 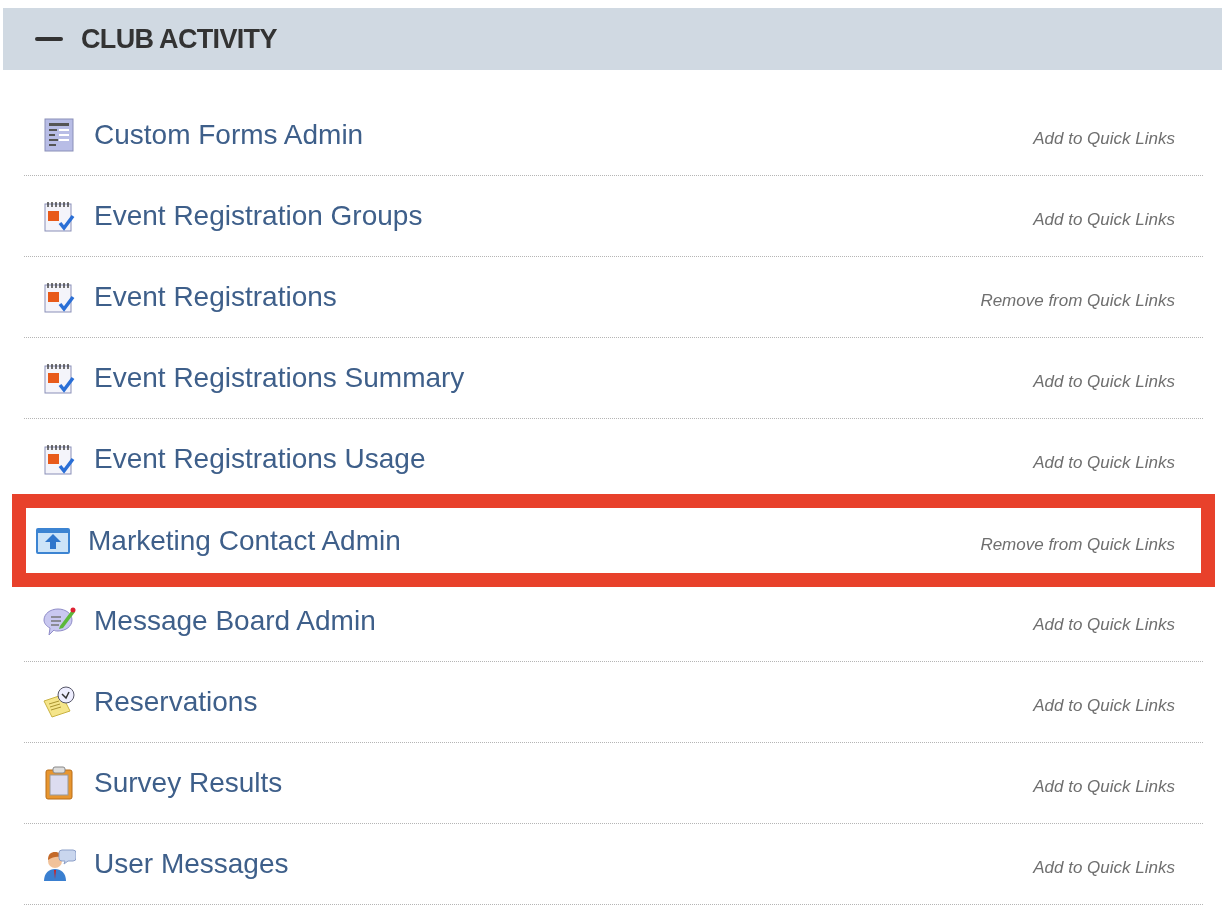 What do you see at coordinates (176, 702) in the screenshot?
I see `admin-link: Reservations` at bounding box center [176, 702].